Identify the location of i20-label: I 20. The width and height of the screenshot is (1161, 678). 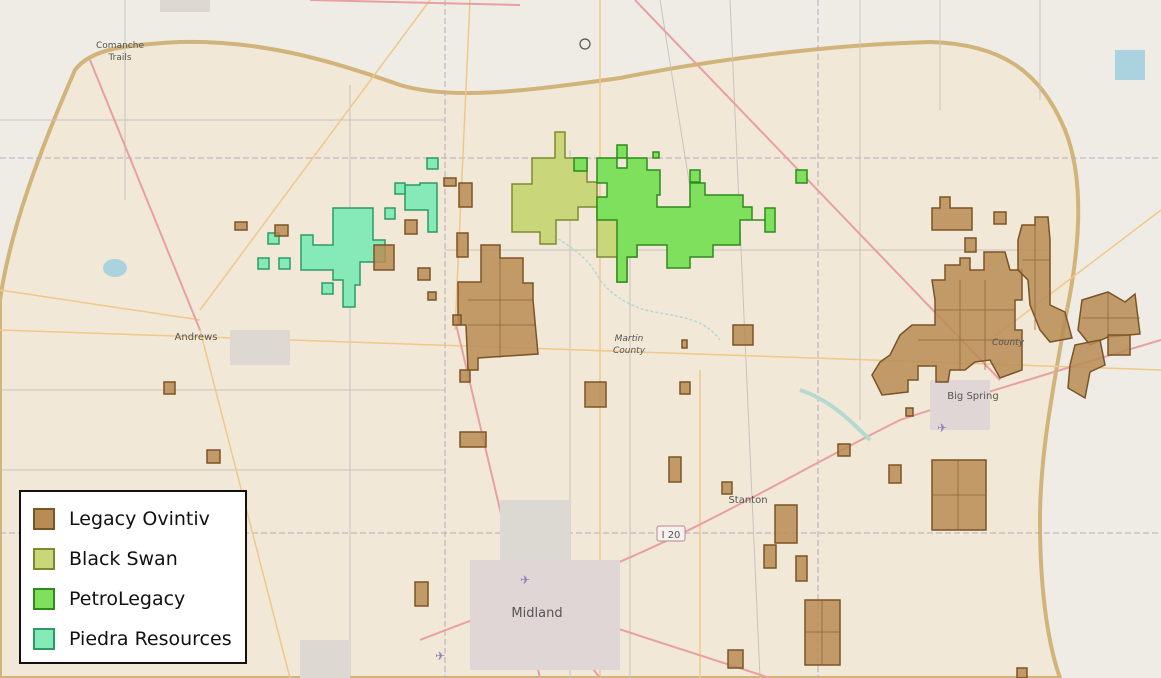
(671, 535).